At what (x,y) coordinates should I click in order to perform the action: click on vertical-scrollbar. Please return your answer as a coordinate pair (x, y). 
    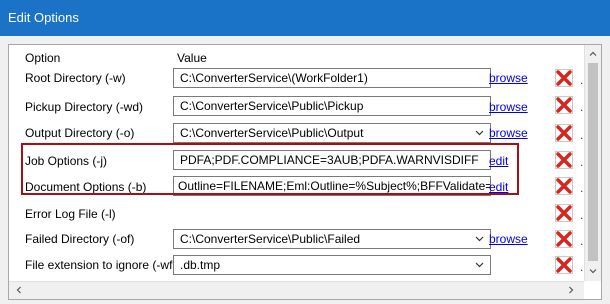
    Looking at the image, I should click on (592, 163).